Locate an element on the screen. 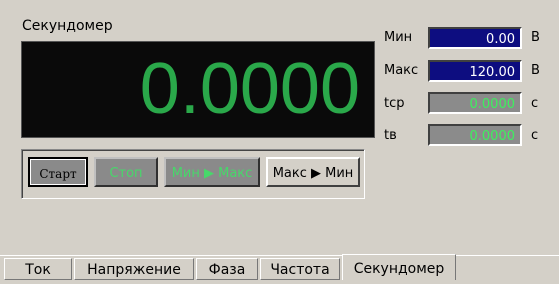 The height and width of the screenshot is (284, 559). tavg-label: tср is located at coordinates (394, 103).